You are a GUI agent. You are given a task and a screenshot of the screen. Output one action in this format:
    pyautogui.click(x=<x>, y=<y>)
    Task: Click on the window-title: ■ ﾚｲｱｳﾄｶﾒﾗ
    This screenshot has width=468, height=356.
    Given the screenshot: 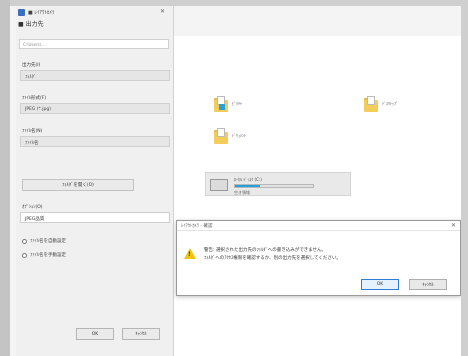 What is the action you would take?
    pyautogui.click(x=41, y=12)
    